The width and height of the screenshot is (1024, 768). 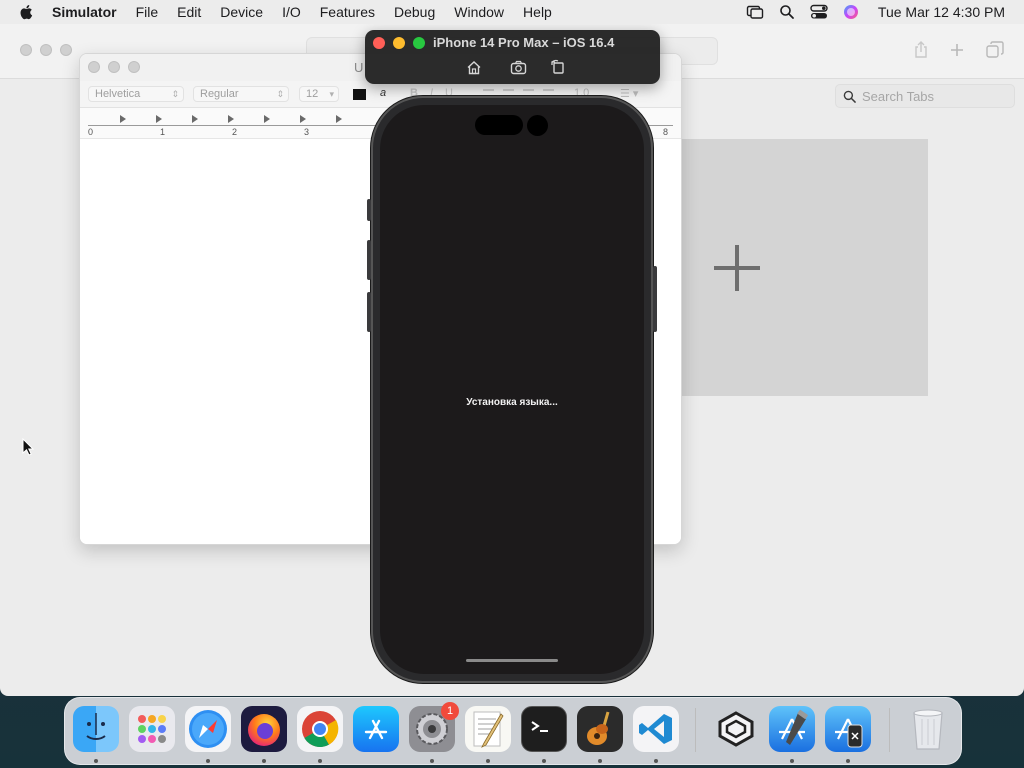 What do you see at coordinates (474, 67) in the screenshot?
I see `home-icon` at bounding box center [474, 67].